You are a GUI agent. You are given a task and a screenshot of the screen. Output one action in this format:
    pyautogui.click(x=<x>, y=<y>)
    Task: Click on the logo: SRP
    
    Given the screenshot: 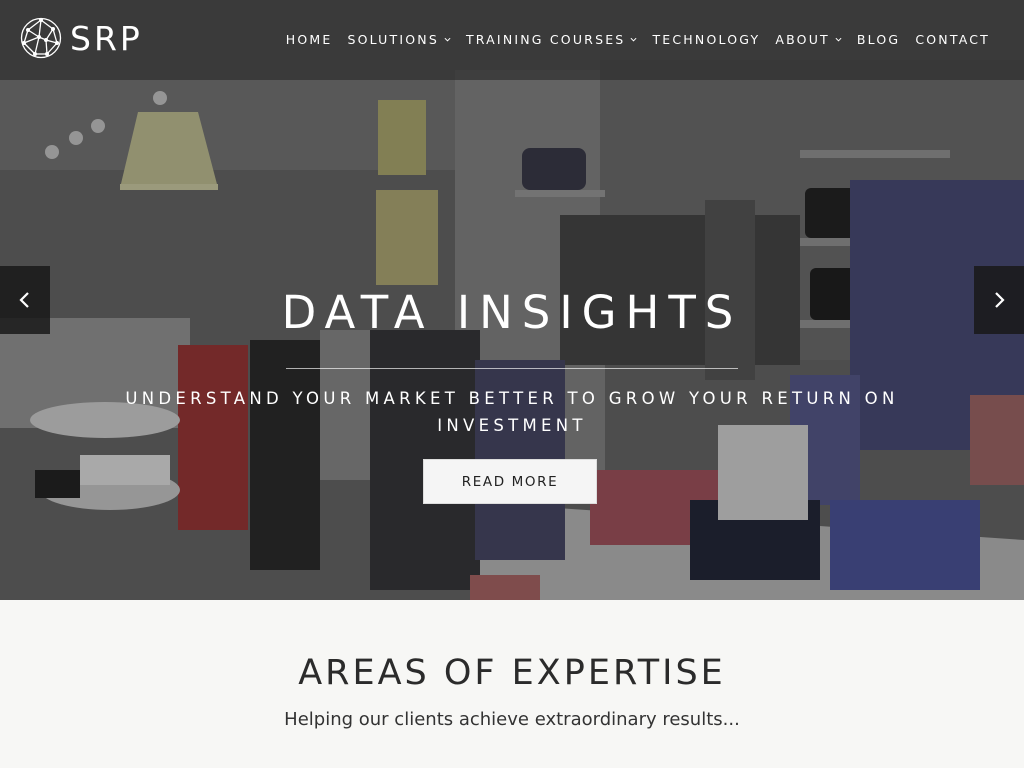 What is the action you would take?
    pyautogui.click(x=81, y=38)
    